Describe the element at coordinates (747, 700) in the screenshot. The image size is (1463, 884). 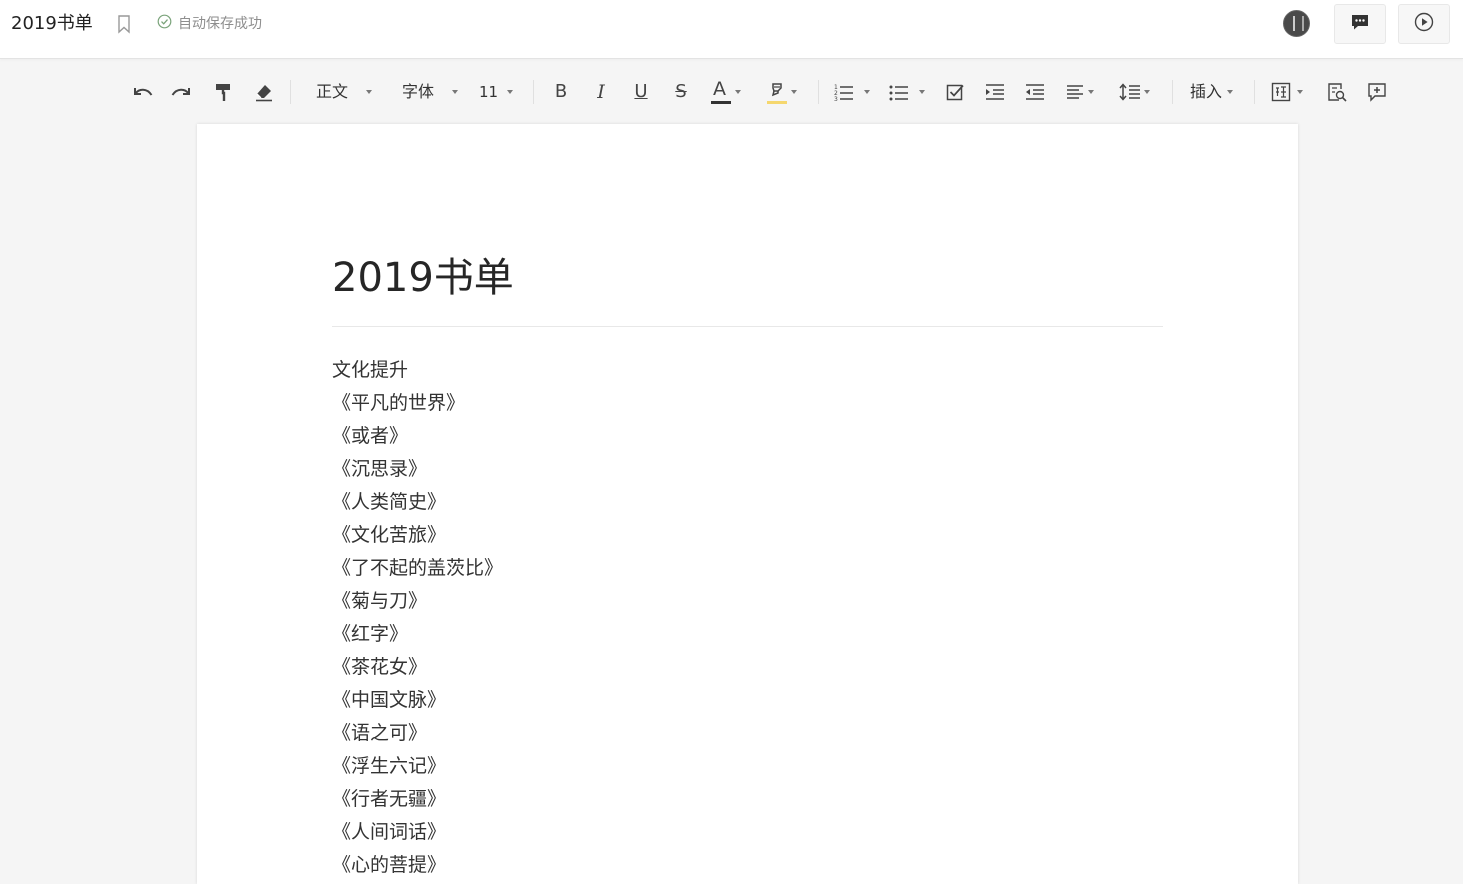
I see `paragraph: 《中国文脉》` at that location.